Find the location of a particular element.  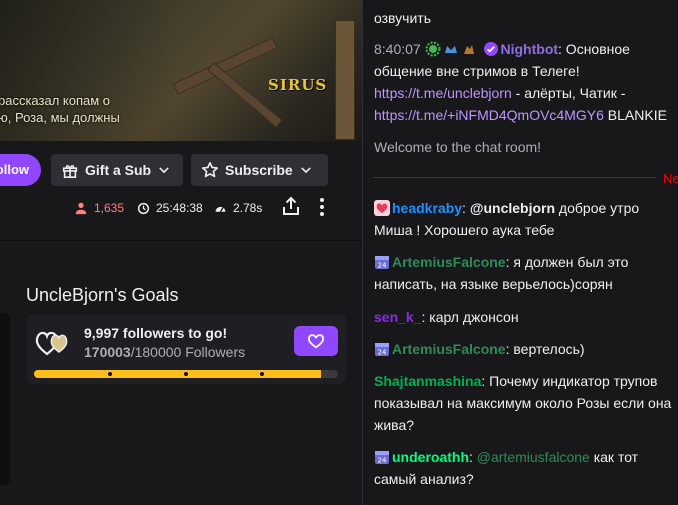

star-icon is located at coordinates (210, 169).